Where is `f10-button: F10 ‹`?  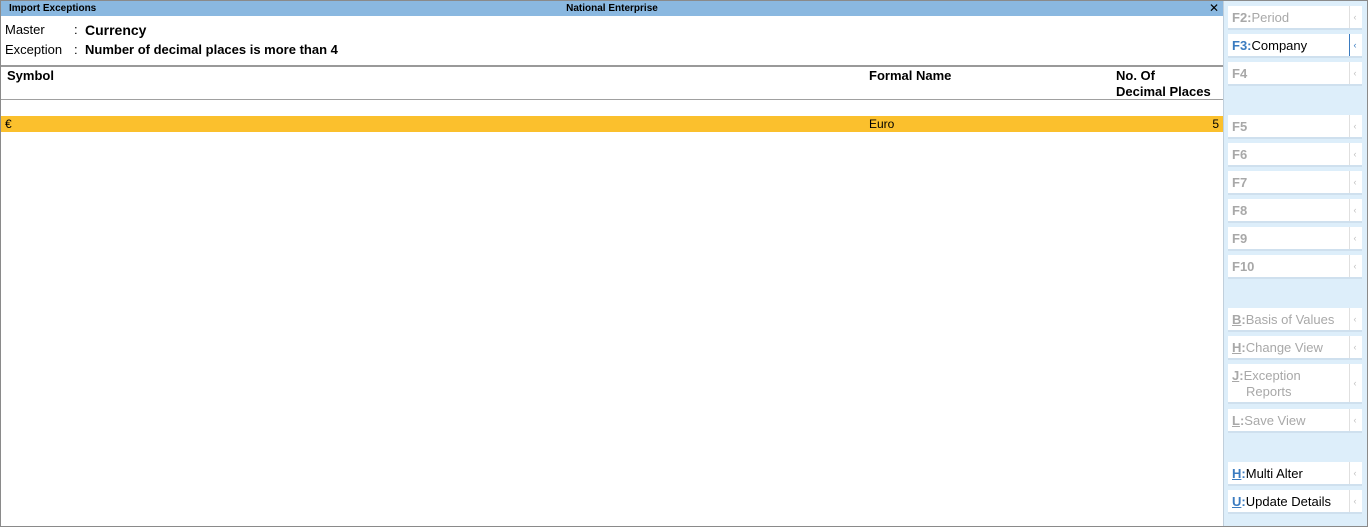 f10-button: F10 ‹ is located at coordinates (1295, 267).